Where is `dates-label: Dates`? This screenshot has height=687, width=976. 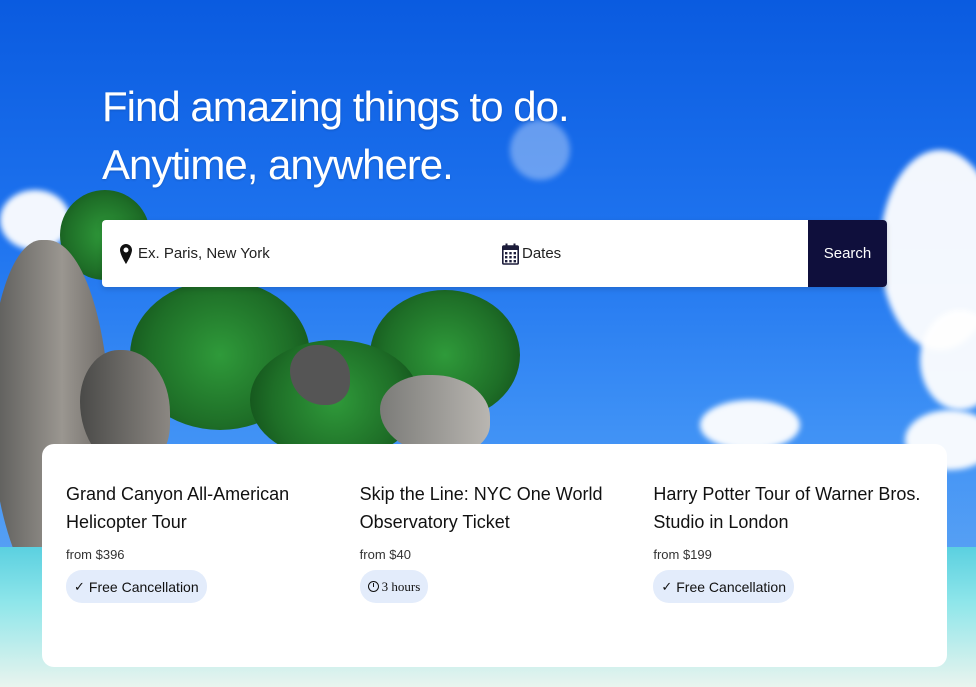 dates-label: Dates is located at coordinates (542, 253).